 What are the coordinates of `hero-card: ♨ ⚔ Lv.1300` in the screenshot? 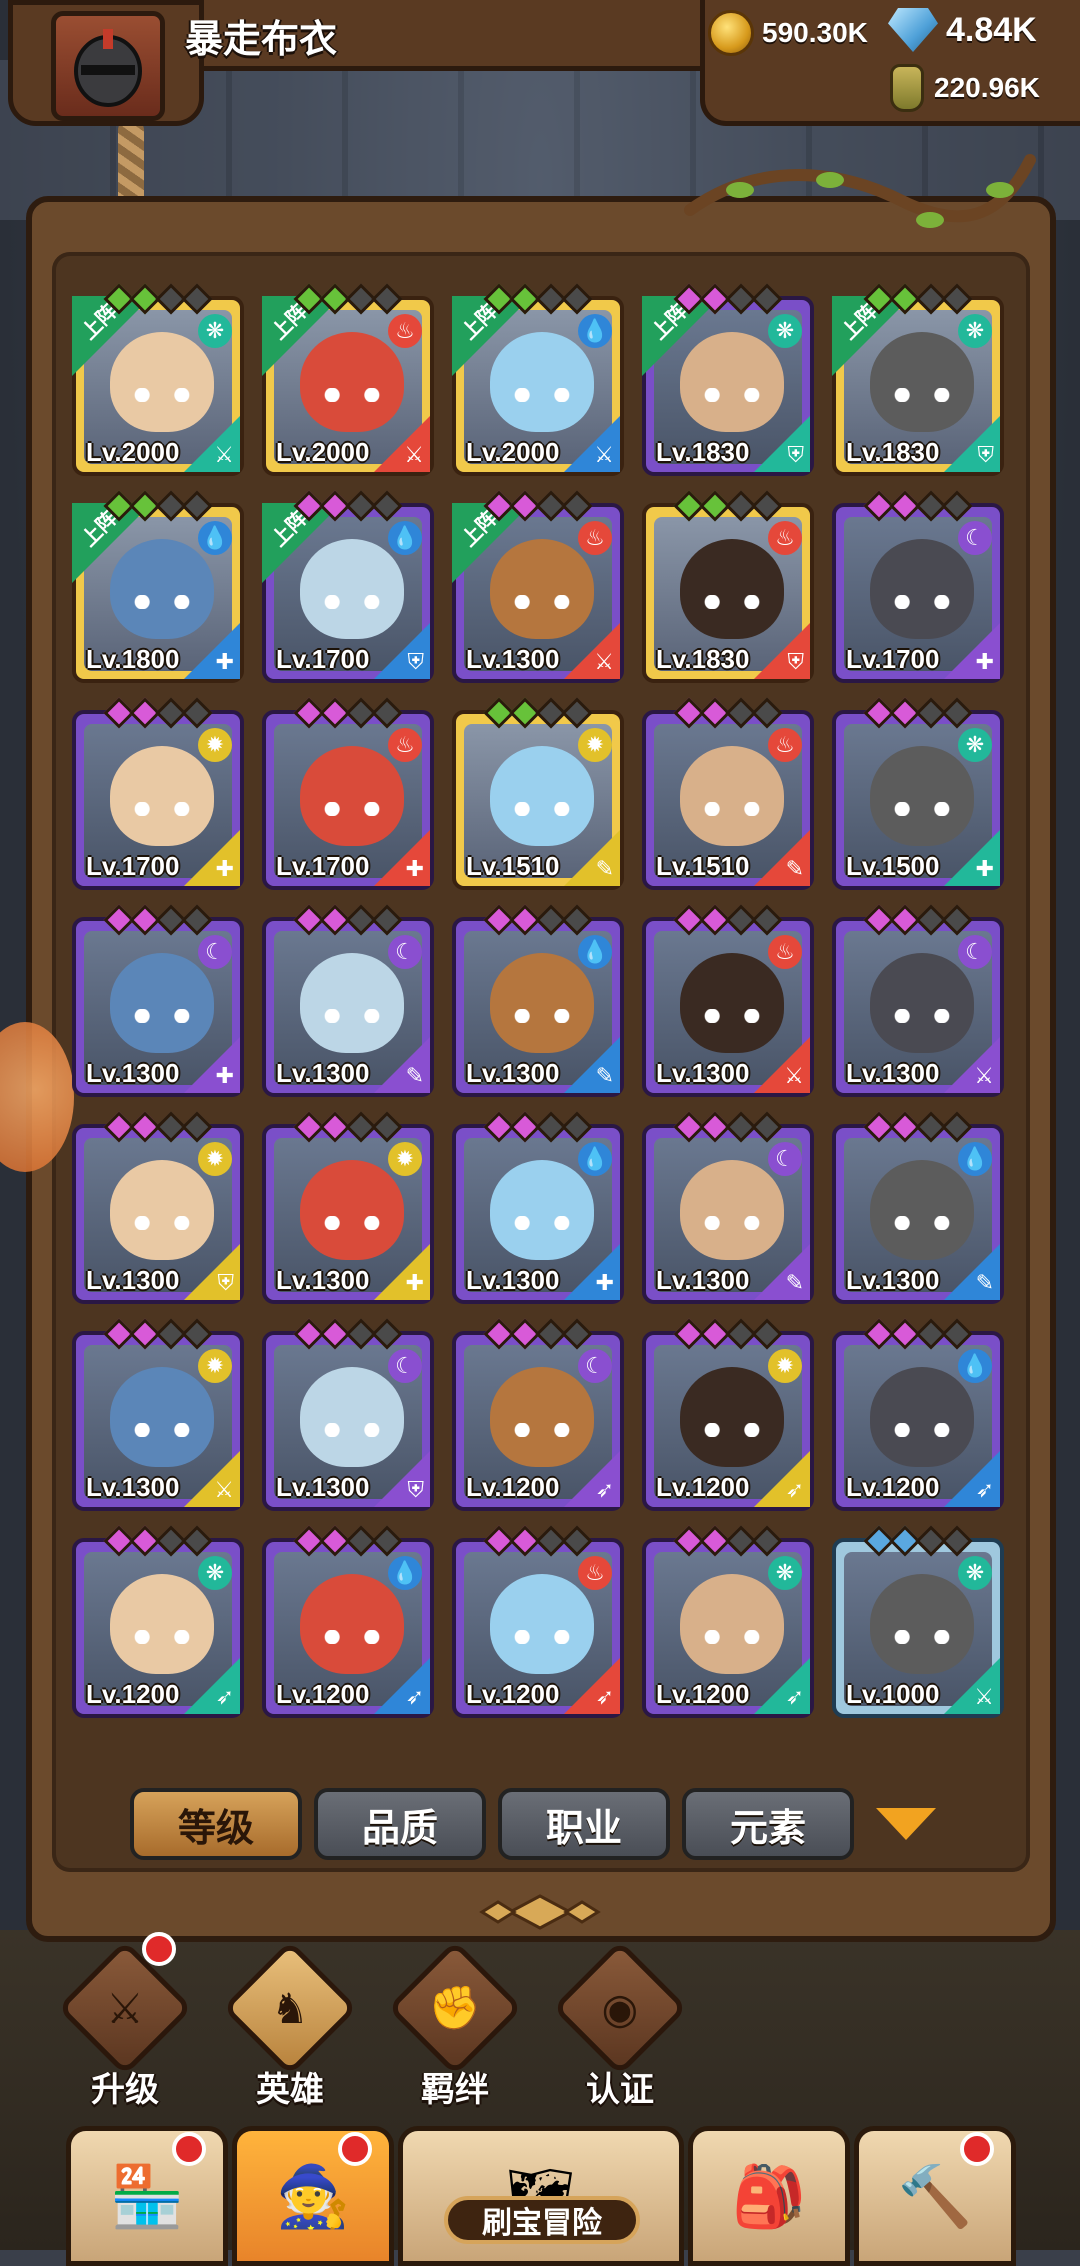 It's located at (728, 1000).